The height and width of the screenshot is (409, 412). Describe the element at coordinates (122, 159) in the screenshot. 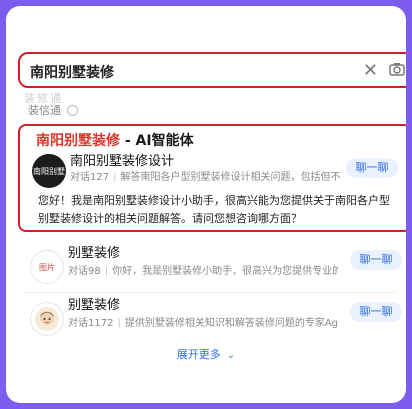

I see `agent-name: 南阳别墅装修设计` at that location.